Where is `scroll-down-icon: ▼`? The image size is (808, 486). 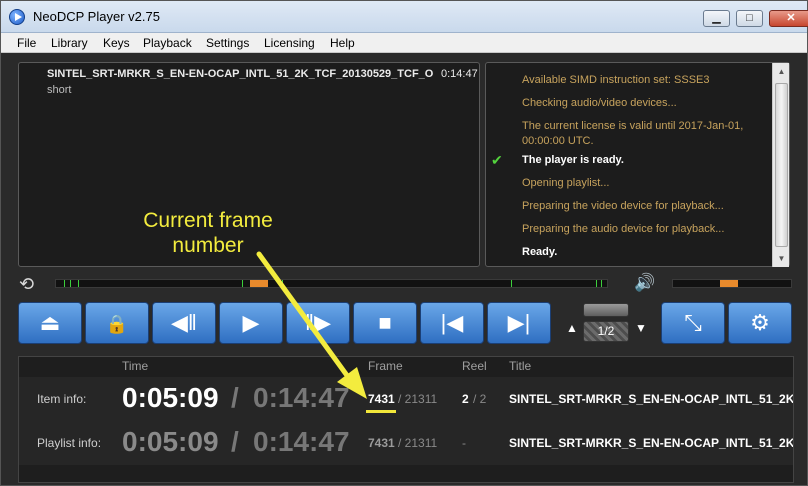 scroll-down-icon: ▼ is located at coordinates (781, 258).